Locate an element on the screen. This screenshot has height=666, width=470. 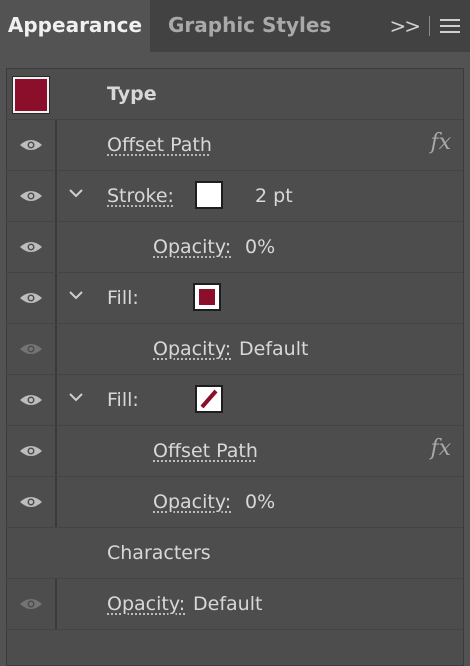
stroke-color-swatch is located at coordinates (209, 195).